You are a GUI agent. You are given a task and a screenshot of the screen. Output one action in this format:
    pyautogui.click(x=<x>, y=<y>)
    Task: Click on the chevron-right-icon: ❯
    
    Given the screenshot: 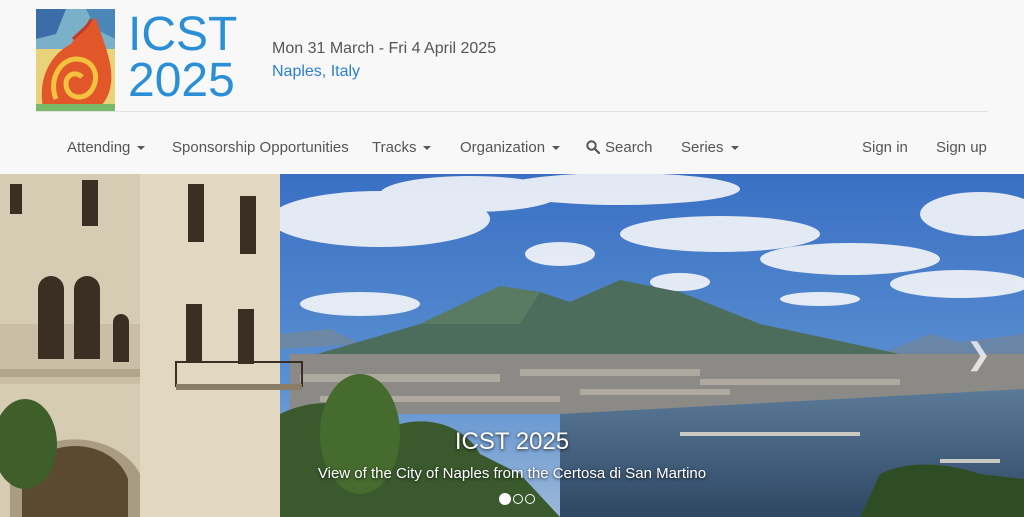 What is the action you would take?
    pyautogui.click(x=979, y=354)
    